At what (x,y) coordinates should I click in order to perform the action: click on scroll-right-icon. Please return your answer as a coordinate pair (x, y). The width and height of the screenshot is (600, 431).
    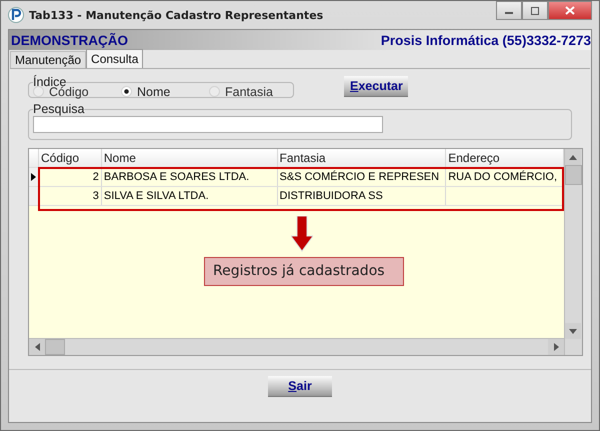
    Looking at the image, I should click on (556, 347).